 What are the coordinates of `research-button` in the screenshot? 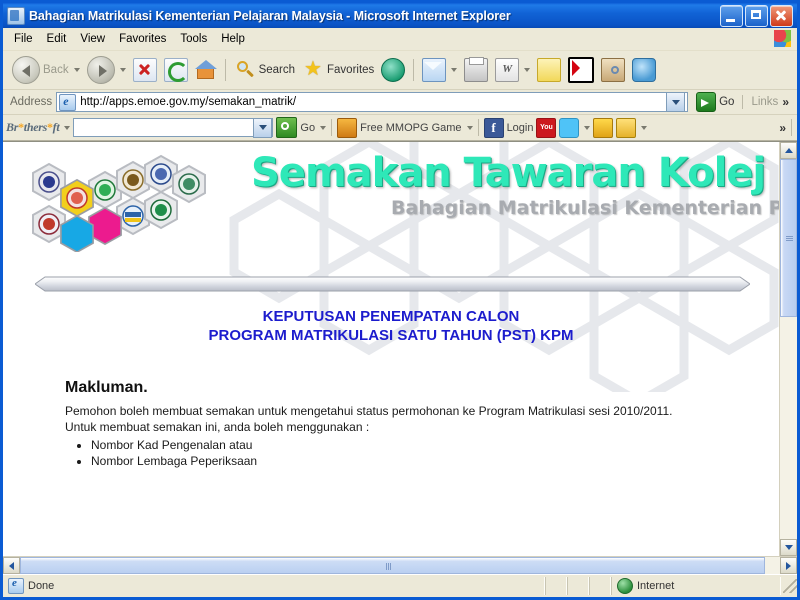 It's located at (613, 70).